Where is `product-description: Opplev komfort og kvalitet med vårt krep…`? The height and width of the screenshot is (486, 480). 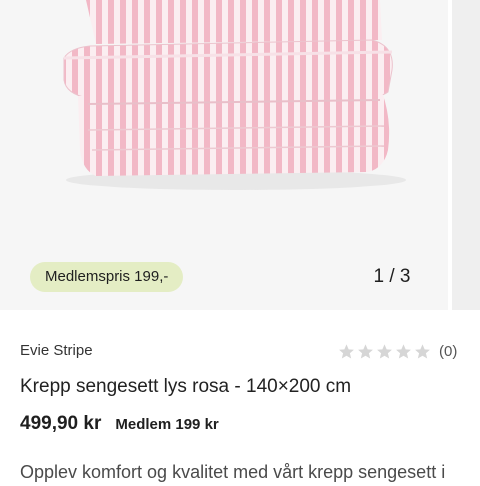
product-description: Opplev komfort og kvalitet med vårt krep… is located at coordinates (233, 472).